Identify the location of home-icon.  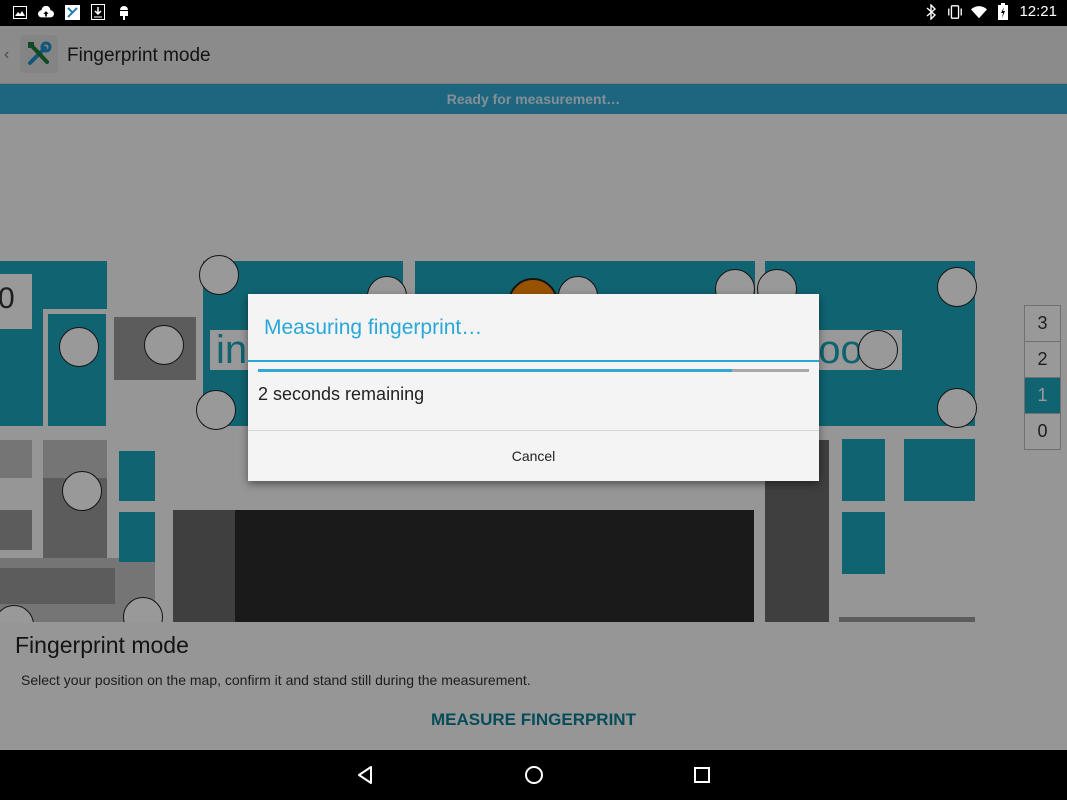
(534, 775).